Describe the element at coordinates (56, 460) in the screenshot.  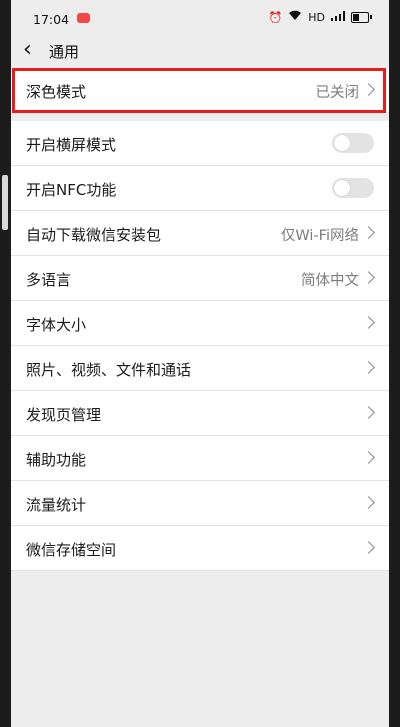
I see `setting-label: 辅助功能` at that location.